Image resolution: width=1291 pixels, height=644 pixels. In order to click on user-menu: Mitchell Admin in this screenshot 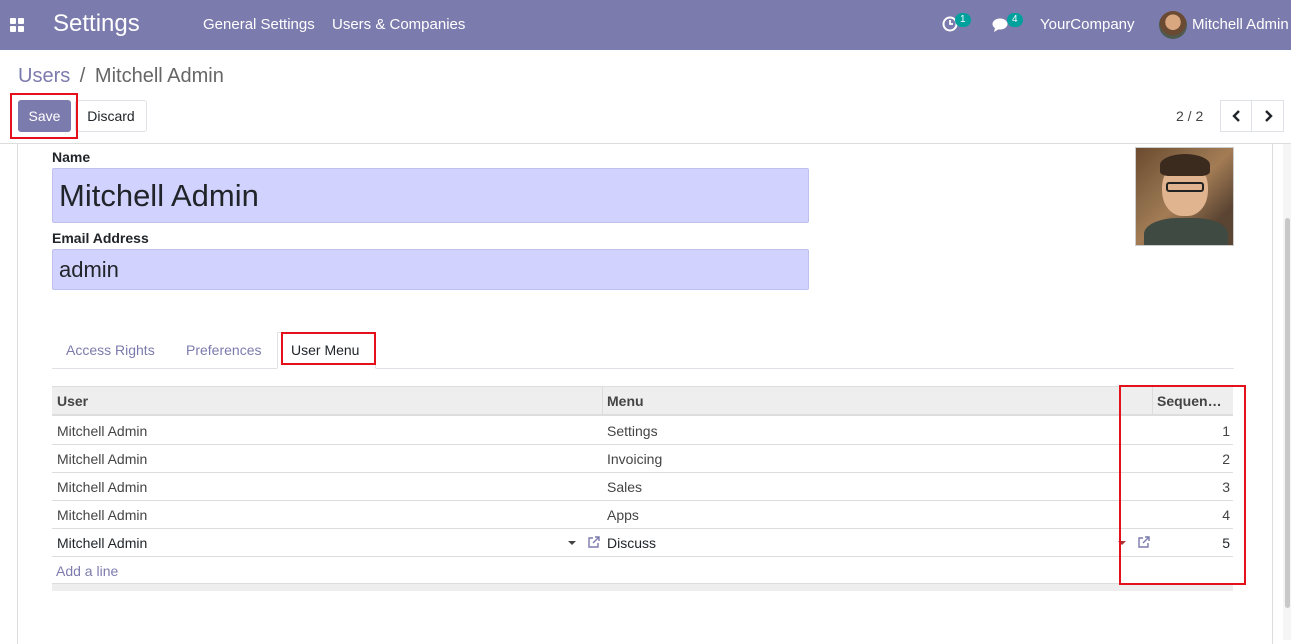, I will do `click(1240, 24)`.